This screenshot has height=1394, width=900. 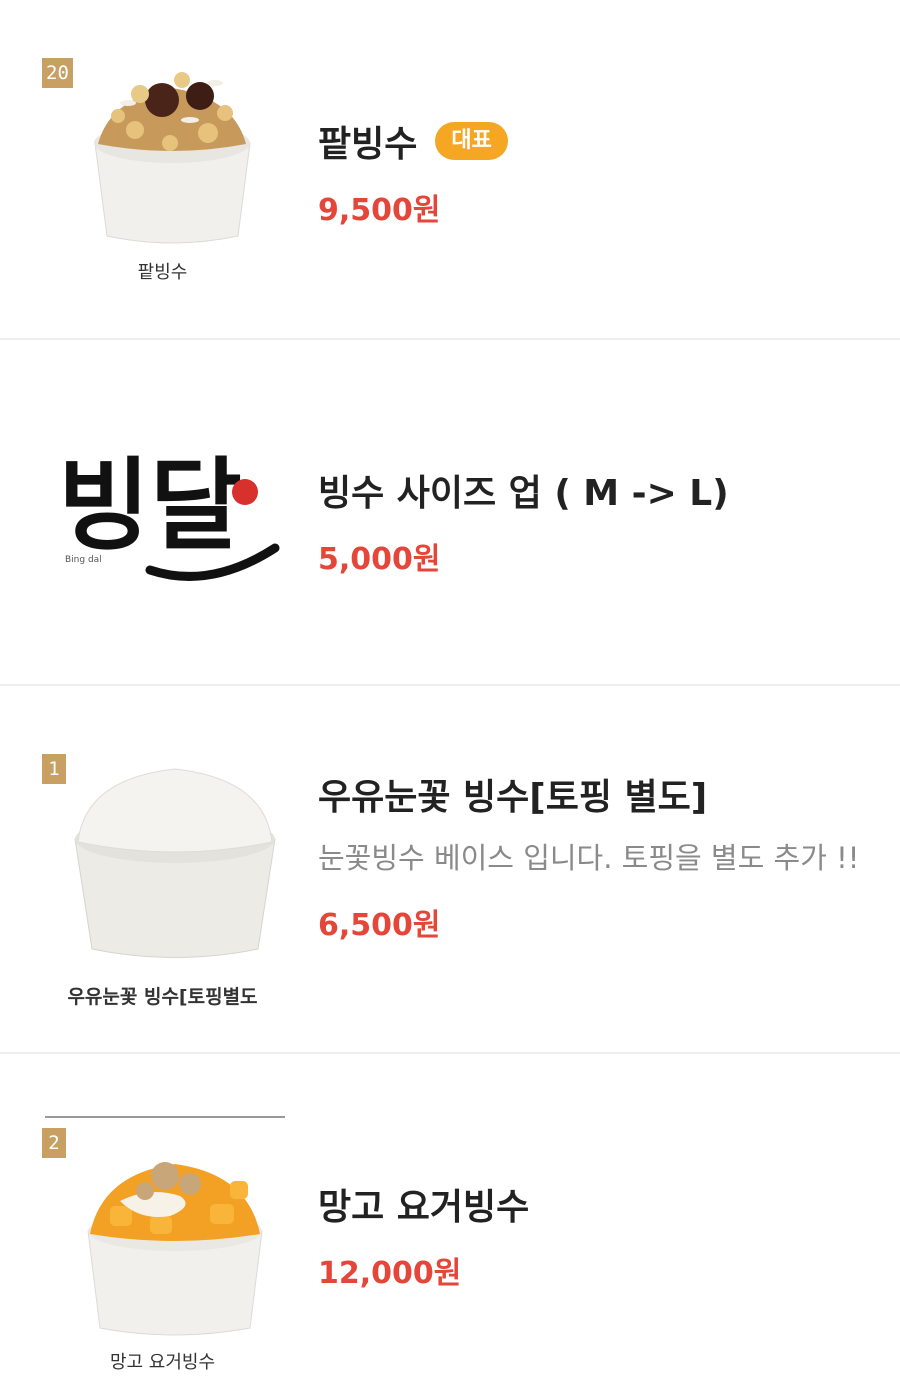 I want to click on menu-item-image: 20 팥빙수, so click(x=162, y=173).